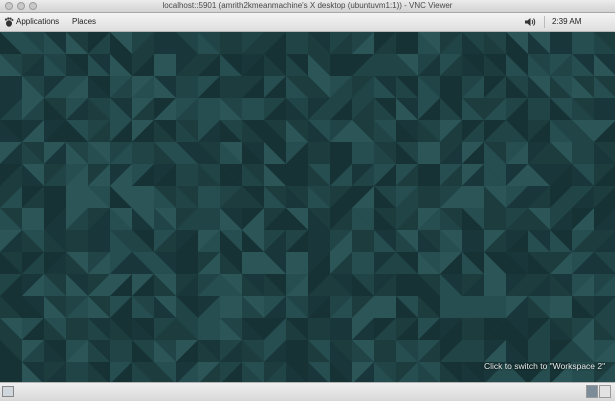  I want to click on workspace-tooltip: Click to switch to "Workspace 2", so click(545, 366).